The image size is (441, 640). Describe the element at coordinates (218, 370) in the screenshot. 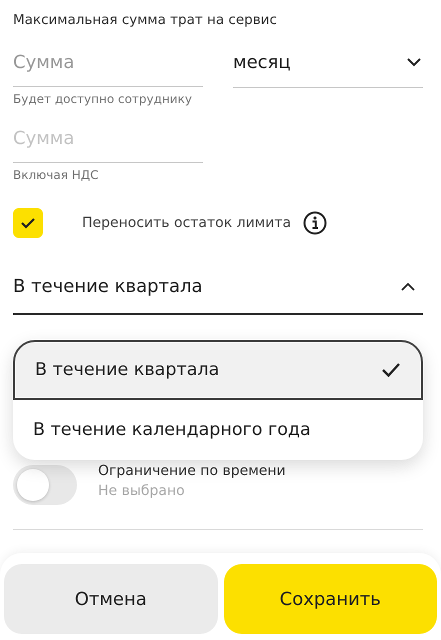

I see `dropdown-option: В течение квартала` at that location.